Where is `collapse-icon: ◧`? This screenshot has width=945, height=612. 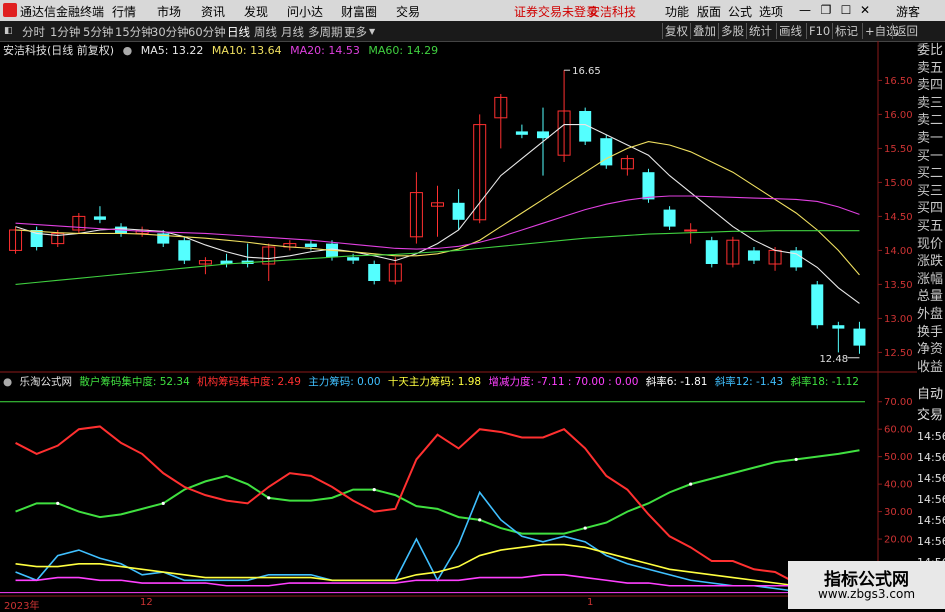
collapse-icon: ◧ is located at coordinates (8, 31).